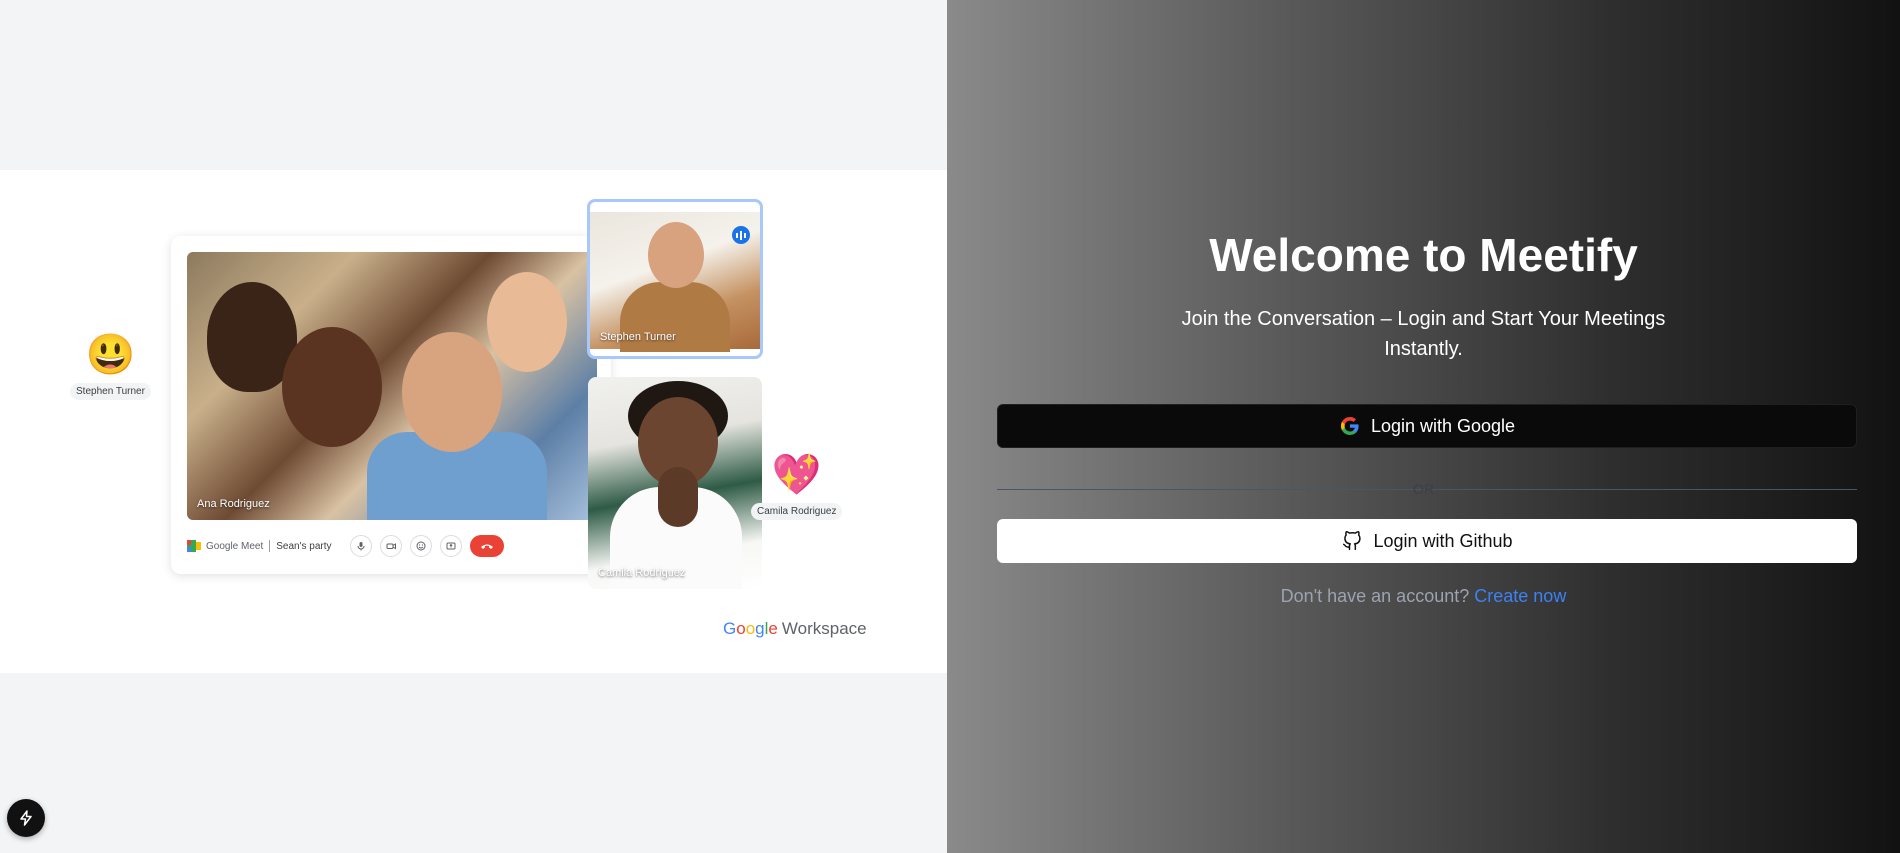  I want to click on signup-prompt: Don't have an account? Create now, so click(1423, 596).